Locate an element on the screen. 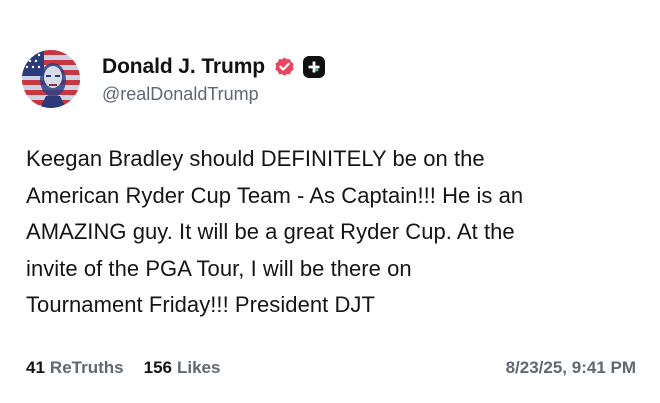 The height and width of the screenshot is (403, 660). author-identity: Donald J. Trump @realDonaldTrump is located at coordinates (214, 79).